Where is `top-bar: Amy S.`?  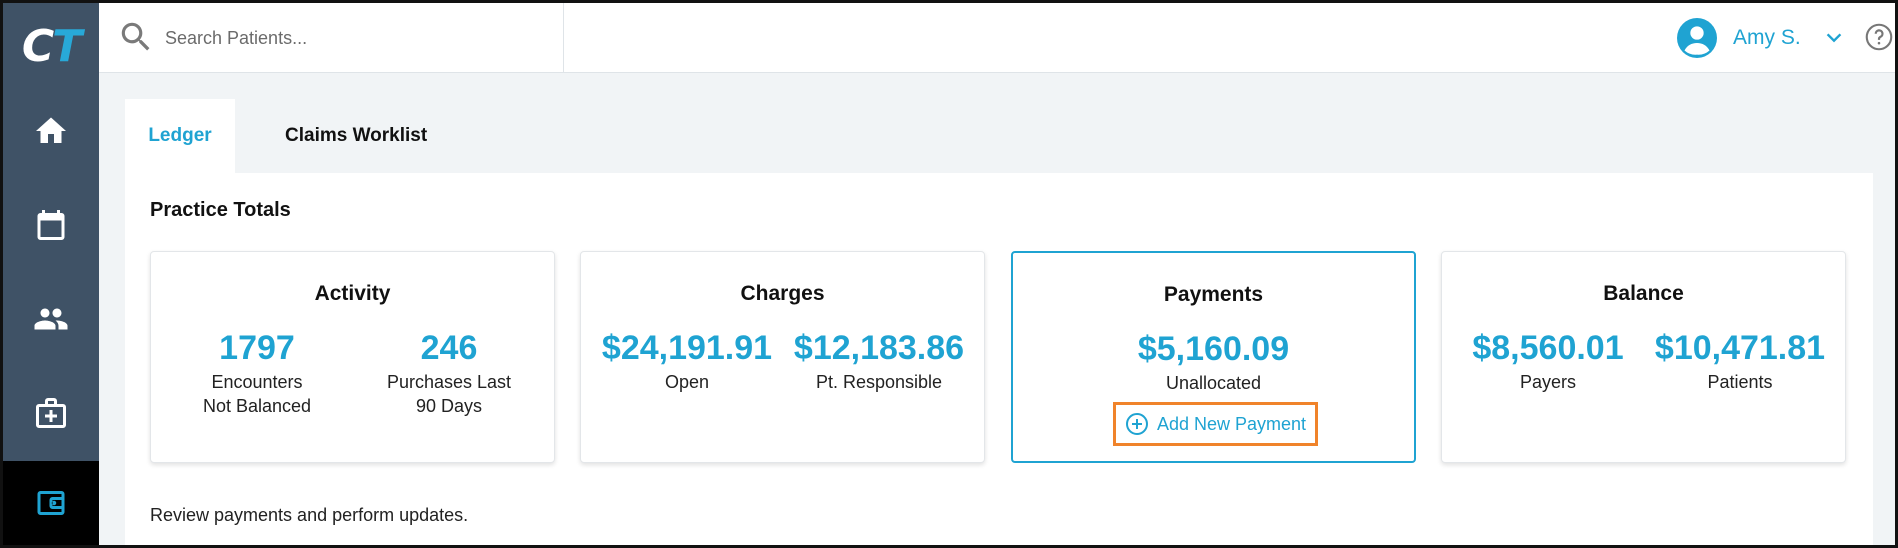
top-bar: Amy S. is located at coordinates (997, 38).